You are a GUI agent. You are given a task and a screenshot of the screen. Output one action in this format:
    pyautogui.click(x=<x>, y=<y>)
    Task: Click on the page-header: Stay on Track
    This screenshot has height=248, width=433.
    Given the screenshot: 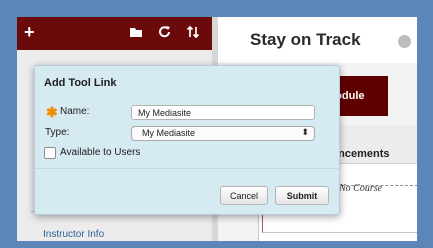 What is the action you would take?
    pyautogui.click(x=317, y=40)
    